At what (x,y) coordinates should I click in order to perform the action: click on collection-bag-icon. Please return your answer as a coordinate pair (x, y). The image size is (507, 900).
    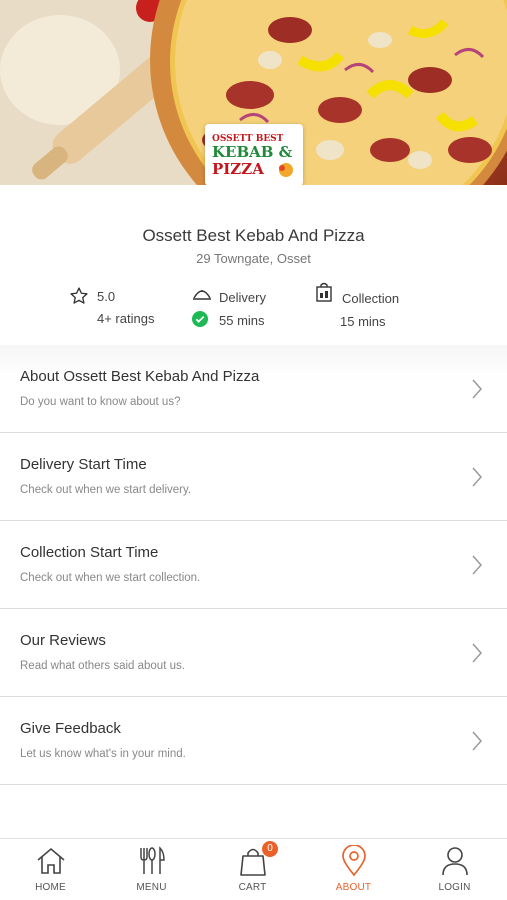
    Looking at the image, I should click on (324, 292).